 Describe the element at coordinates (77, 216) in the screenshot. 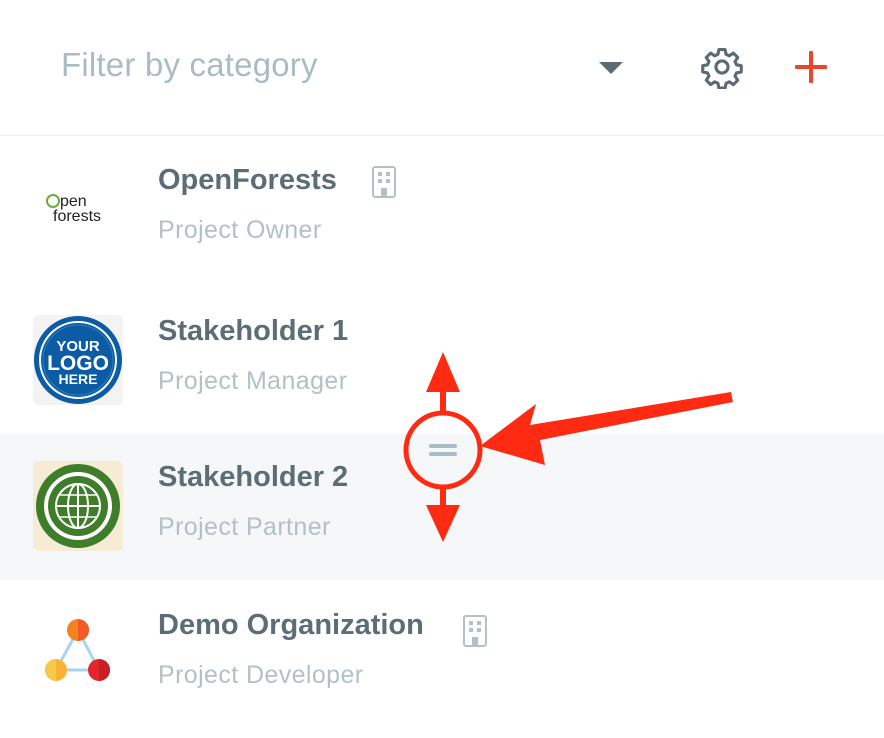

I see `svg-text: forests` at that location.